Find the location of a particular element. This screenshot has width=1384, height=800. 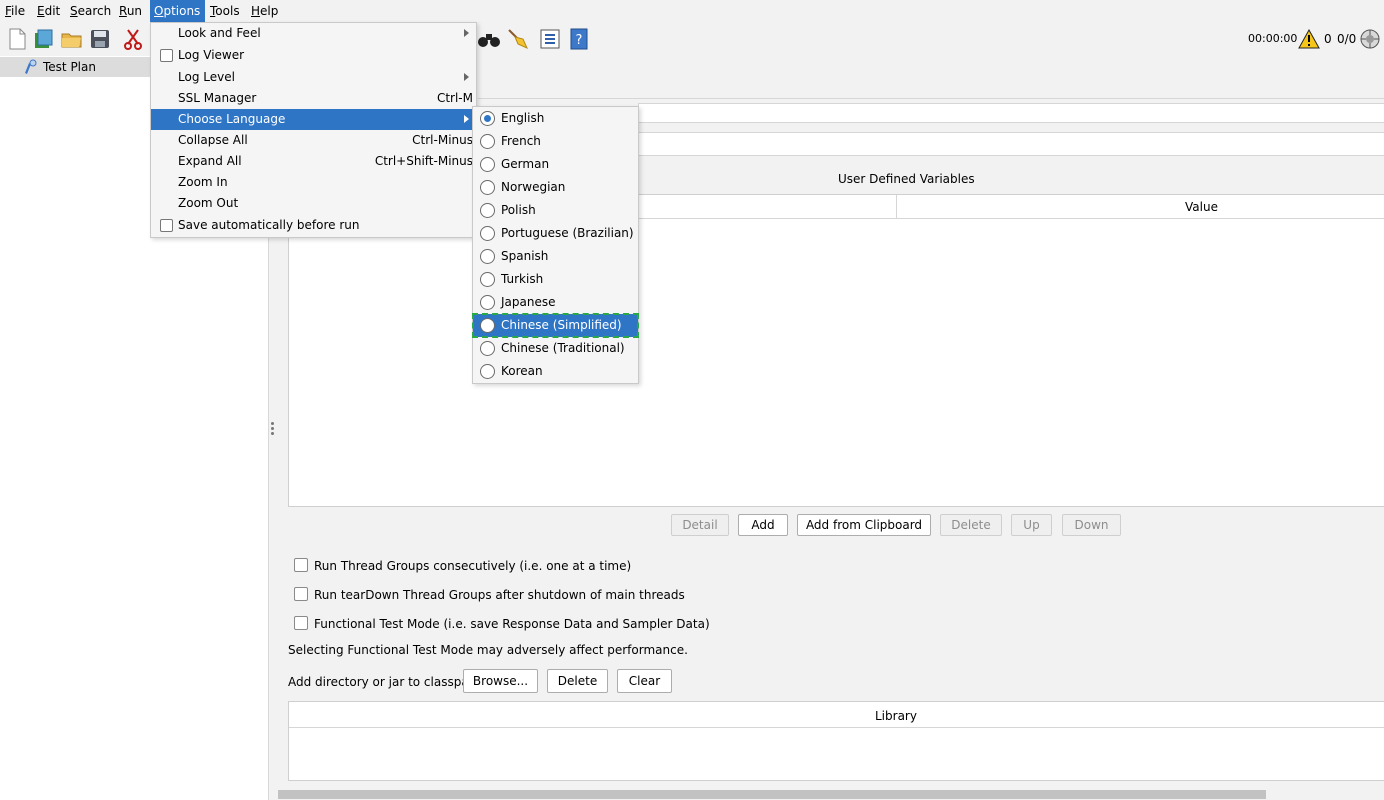

language-item: Polish is located at coordinates (555, 210).